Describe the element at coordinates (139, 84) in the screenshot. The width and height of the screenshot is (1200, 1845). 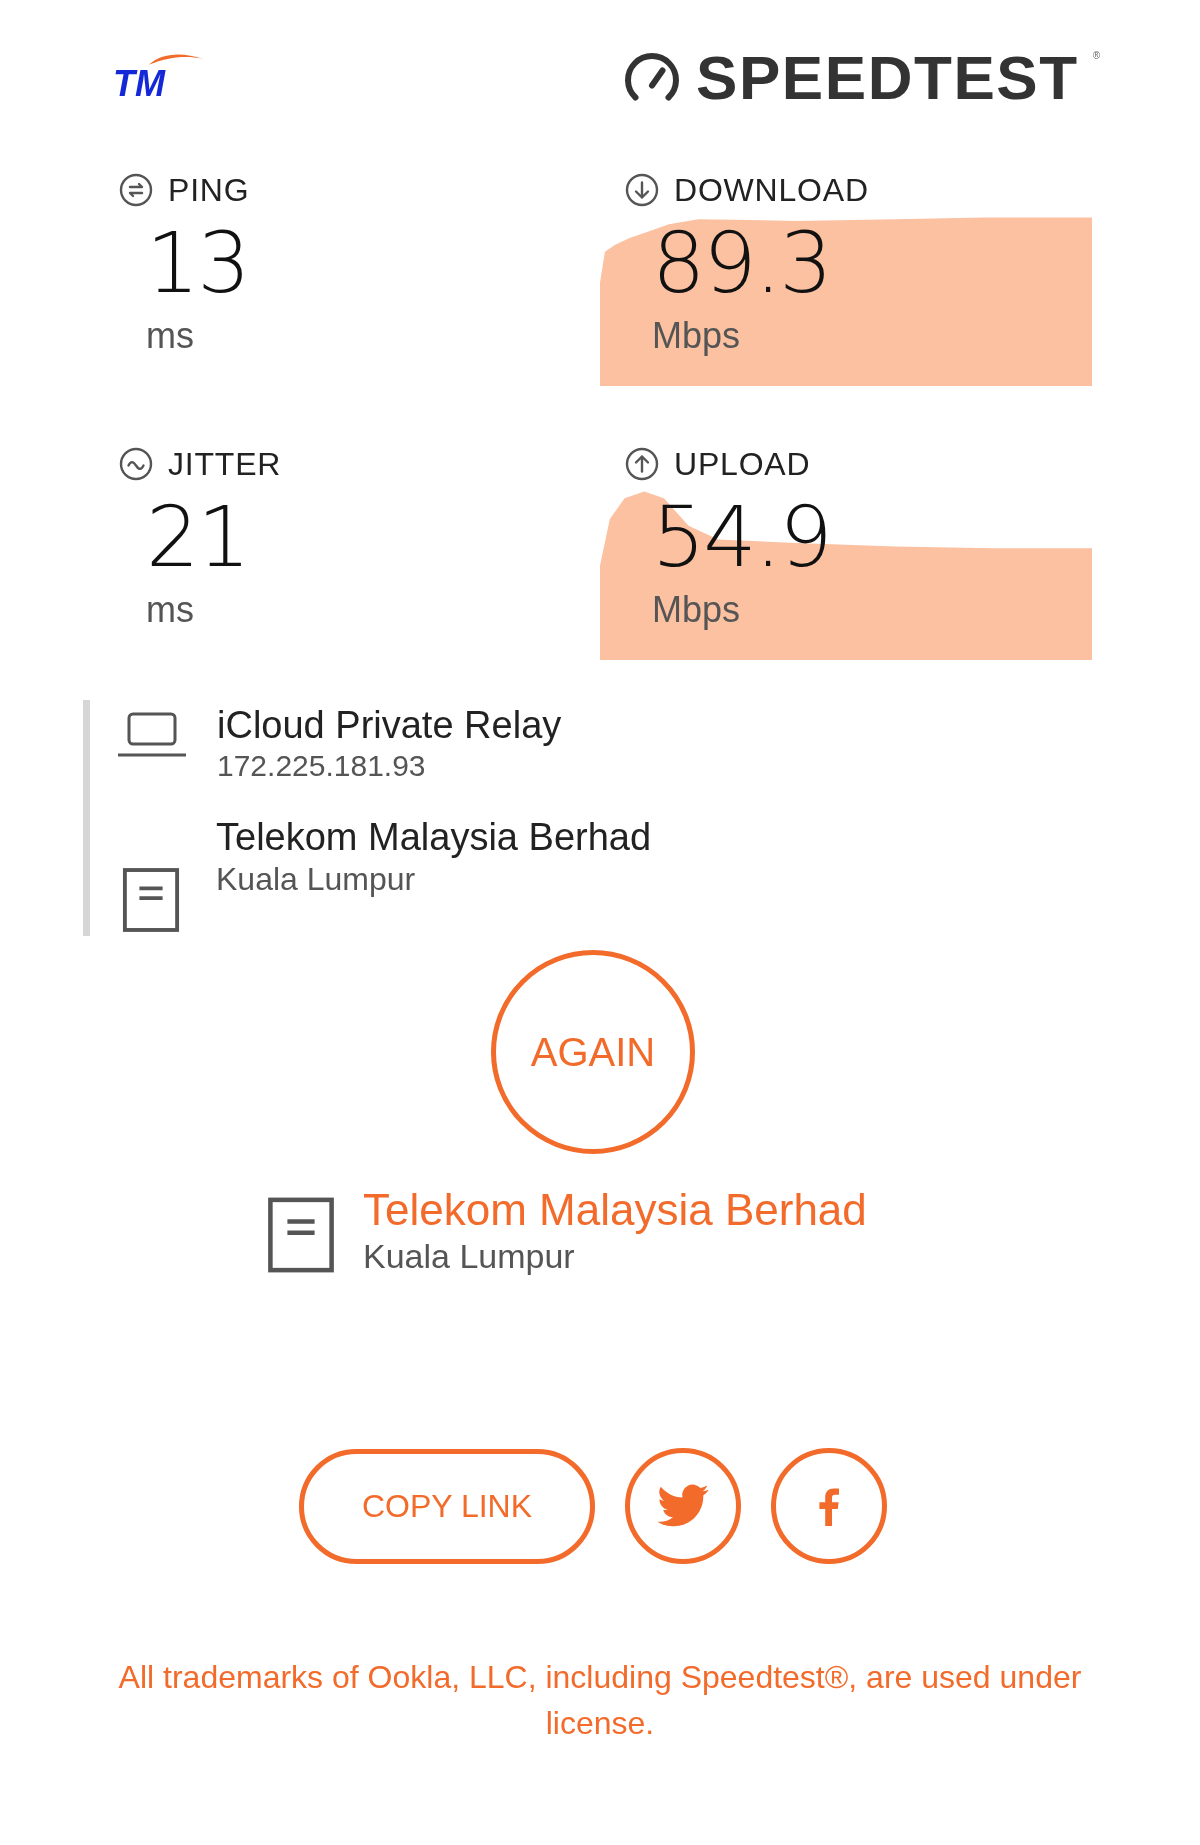
I see `brand-logo-text: TM` at that location.